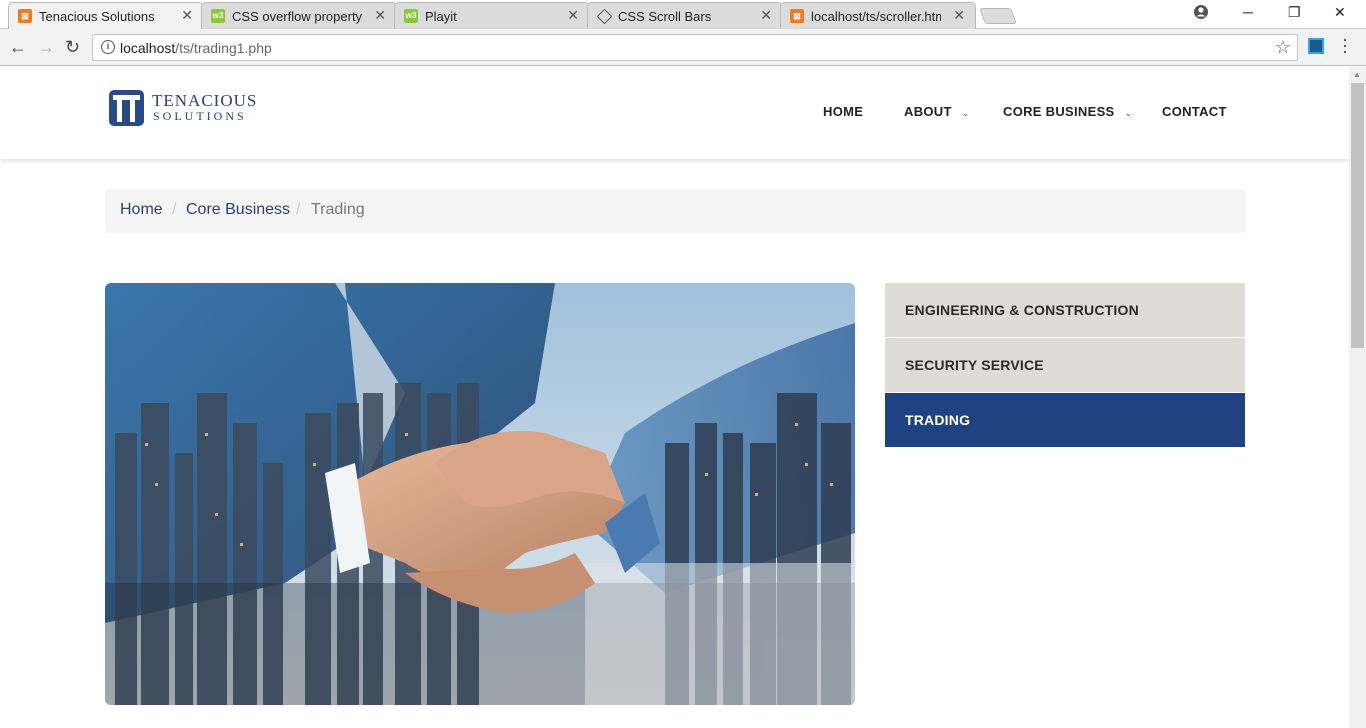 The height and width of the screenshot is (728, 1366). Describe the element at coordinates (338, 209) in the screenshot. I see `breadcrumb-current: Trading` at that location.